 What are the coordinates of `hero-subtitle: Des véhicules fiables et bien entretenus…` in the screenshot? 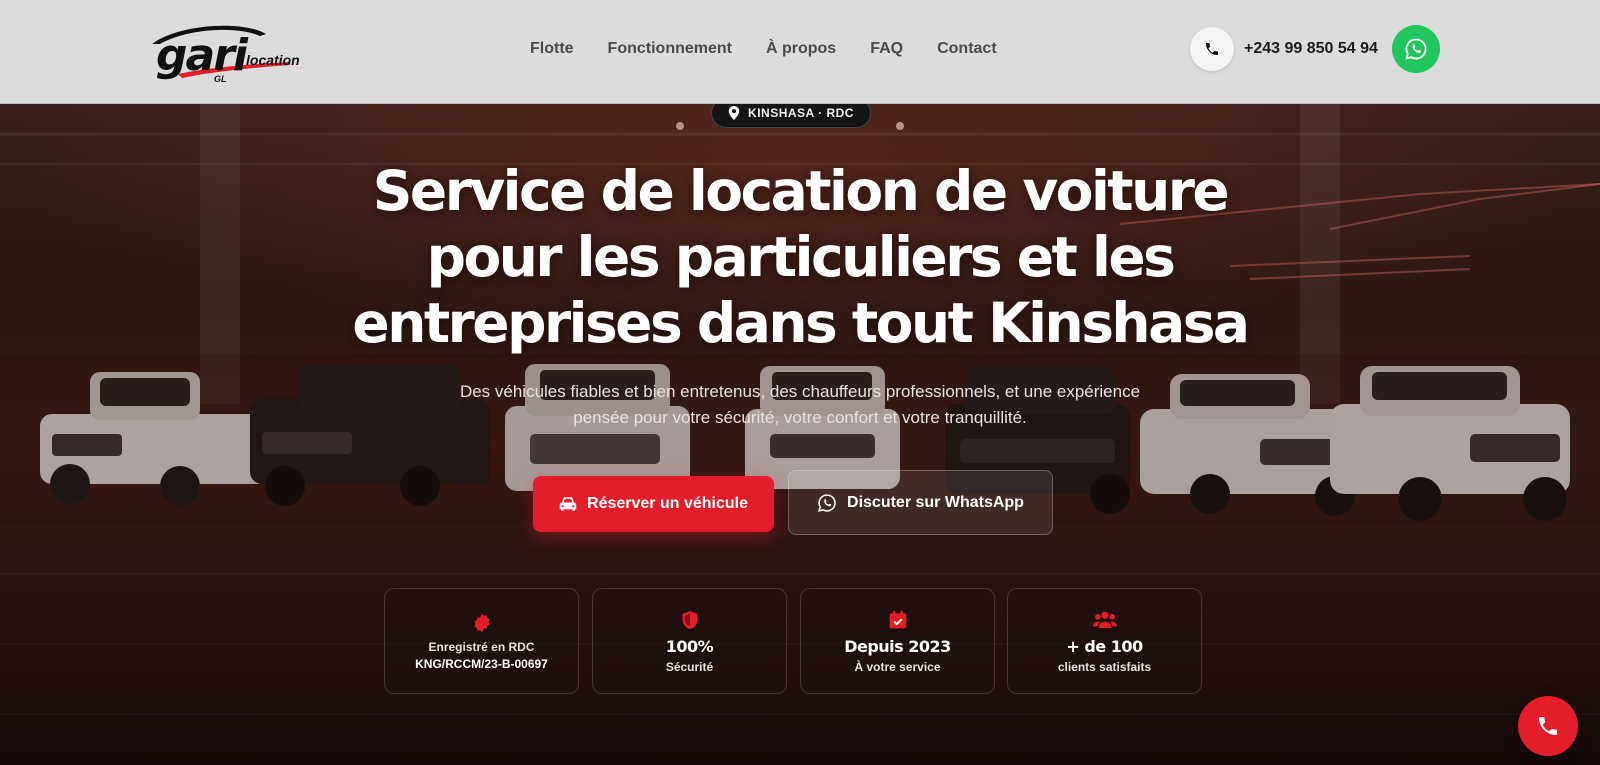 It's located at (800, 404).